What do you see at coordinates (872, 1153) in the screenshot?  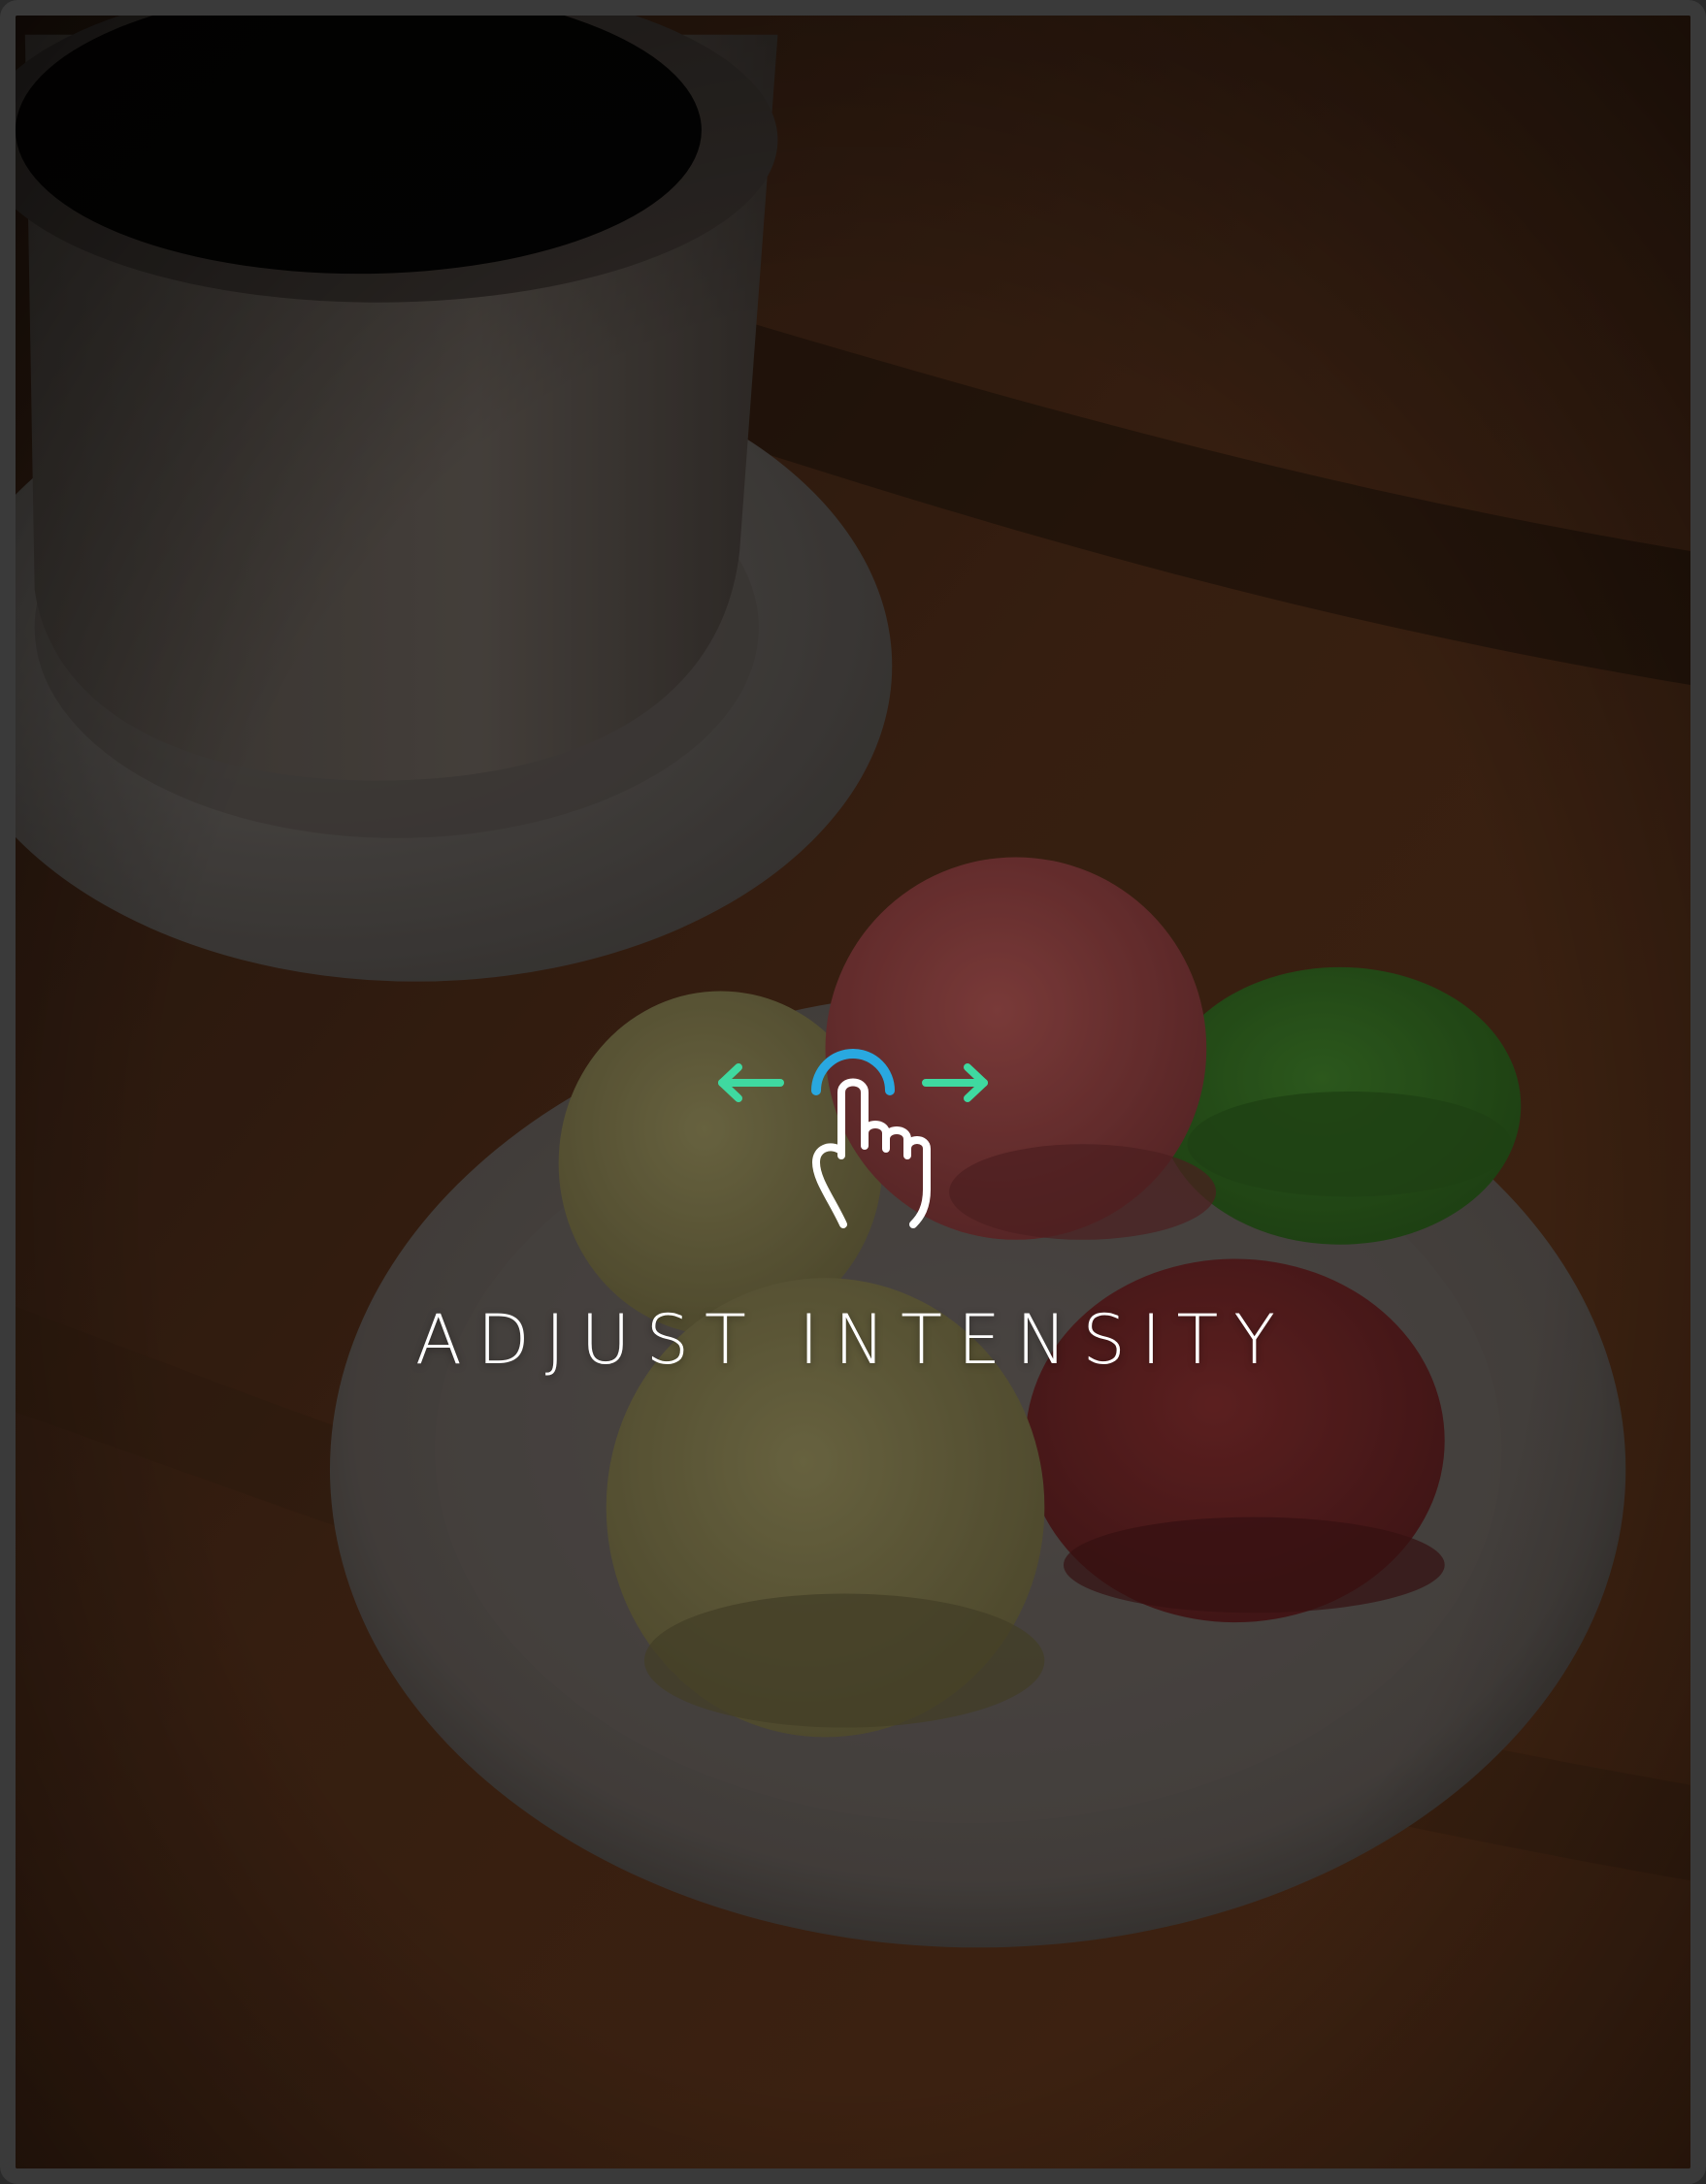 I see `pointing-hand-icon` at bounding box center [872, 1153].